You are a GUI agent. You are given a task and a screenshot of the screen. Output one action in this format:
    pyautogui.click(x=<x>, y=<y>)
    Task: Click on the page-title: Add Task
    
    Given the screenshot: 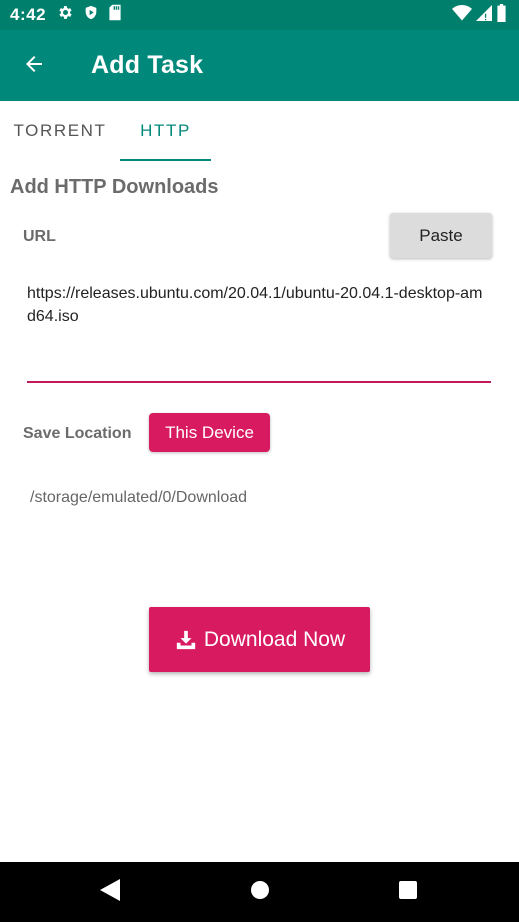 What is the action you would take?
    pyautogui.click(x=147, y=65)
    